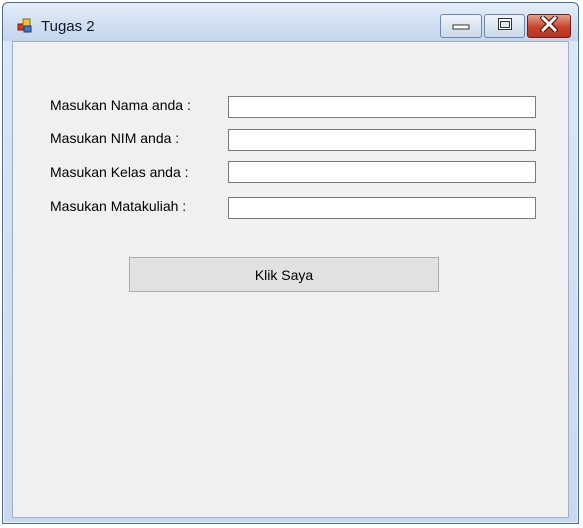  I want to click on app-form-icon, so click(25, 25).